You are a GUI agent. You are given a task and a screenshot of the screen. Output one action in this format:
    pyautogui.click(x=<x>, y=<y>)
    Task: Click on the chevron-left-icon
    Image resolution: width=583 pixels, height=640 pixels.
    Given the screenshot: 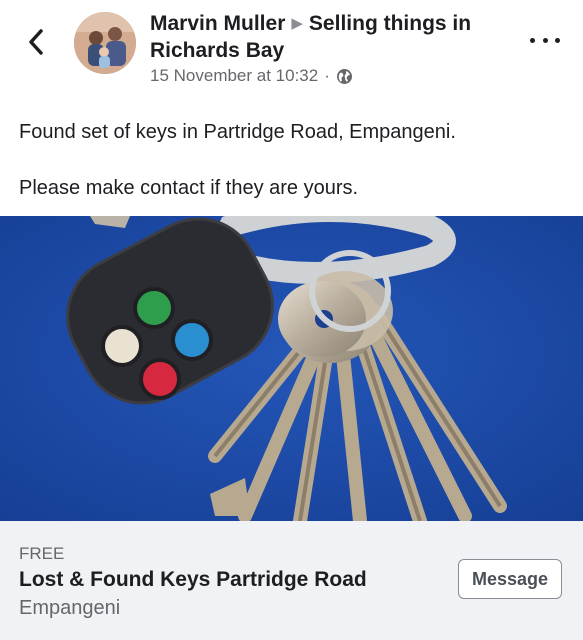 What is the action you would take?
    pyautogui.click(x=36, y=42)
    